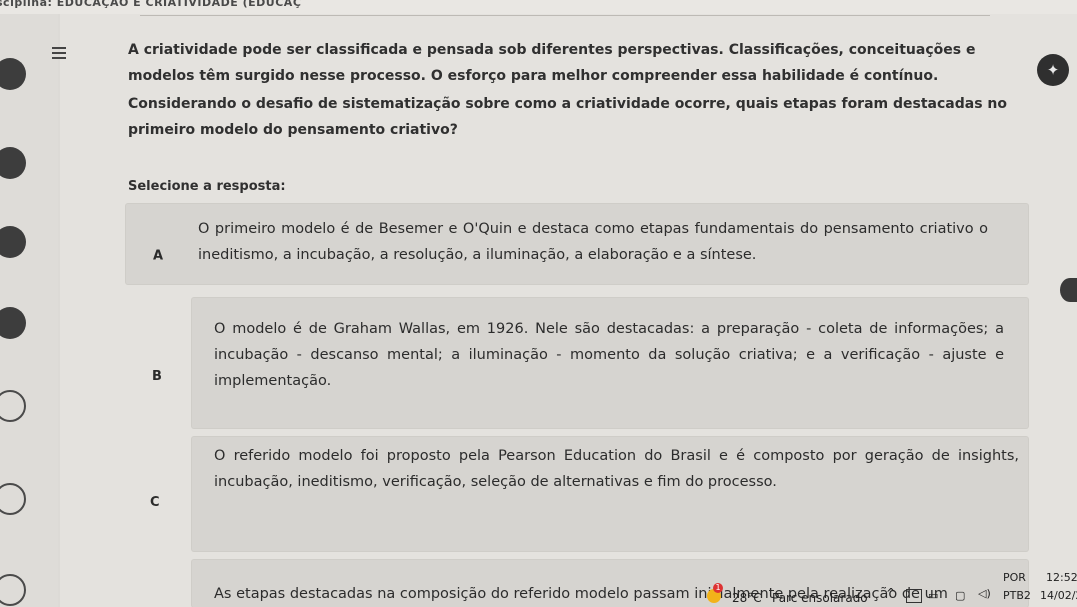 The width and height of the screenshot is (1077, 607). Describe the element at coordinates (984, 593) in the screenshot. I see `speaker-icon: ◁)` at that location.